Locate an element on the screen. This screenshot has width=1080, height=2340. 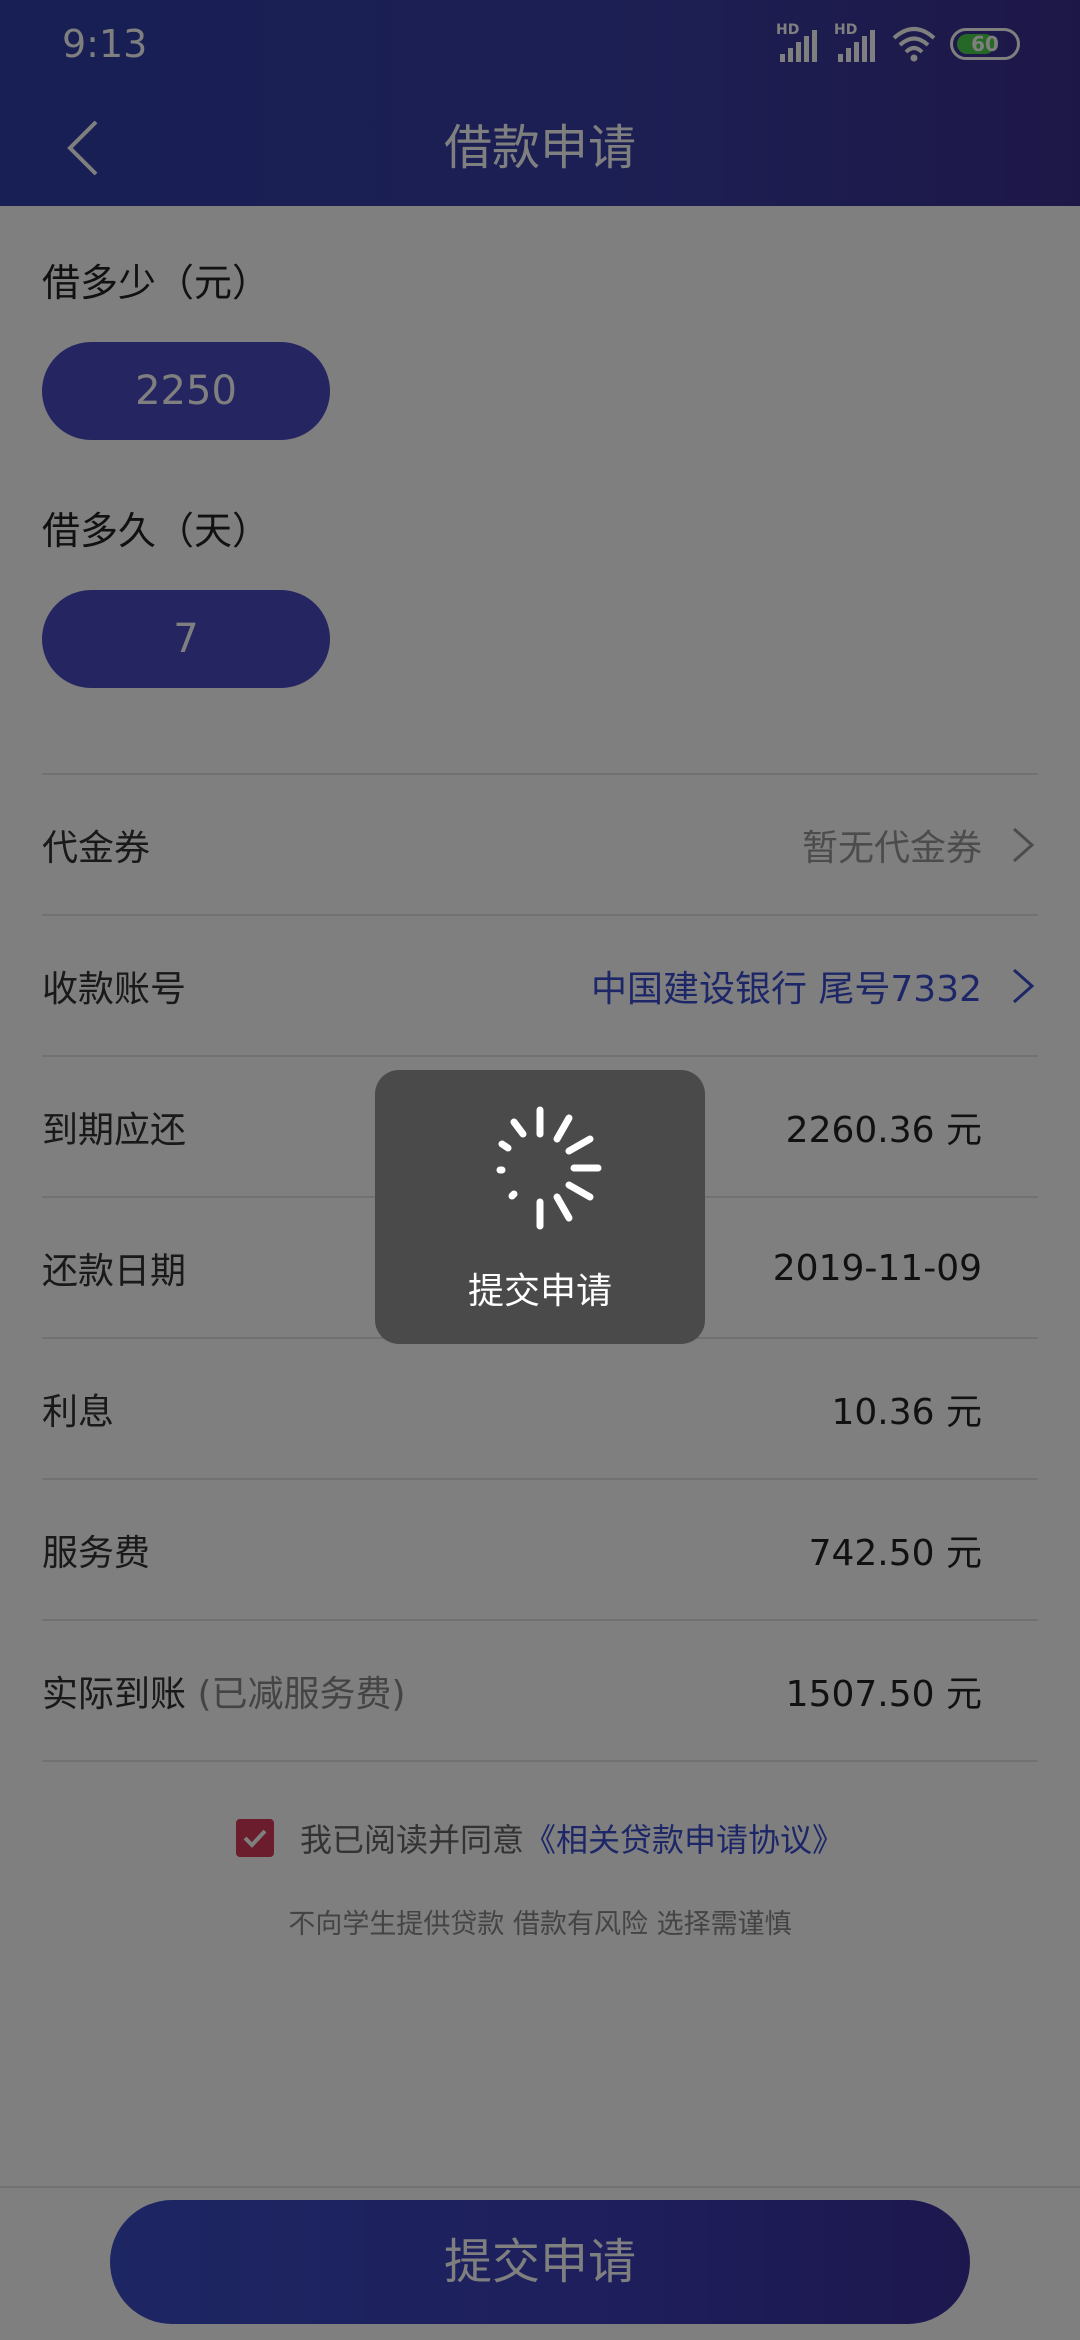
loading-text: 提交申请 is located at coordinates (539, 1291).